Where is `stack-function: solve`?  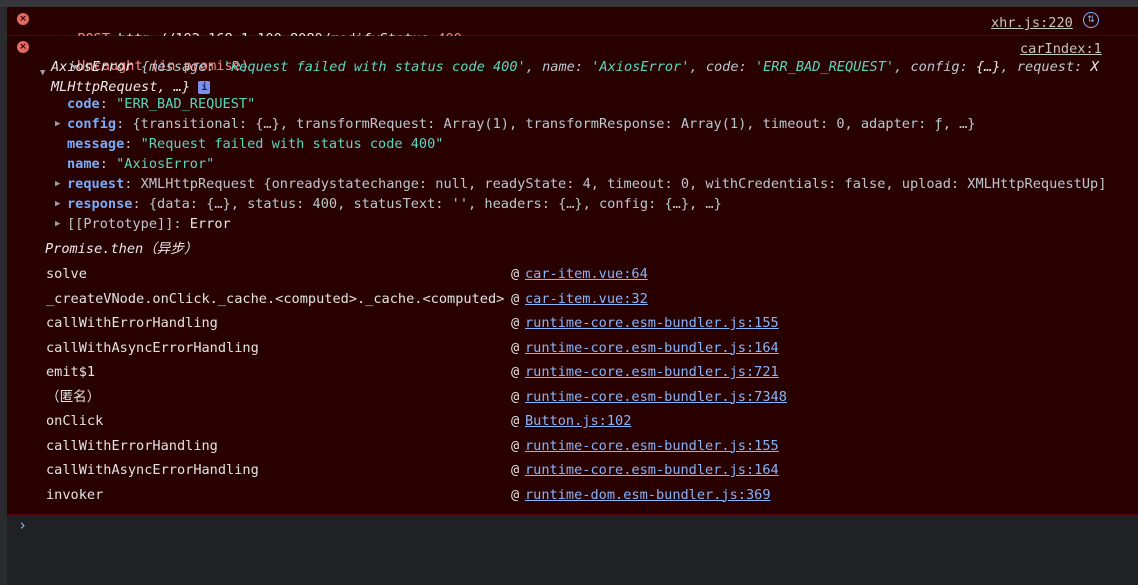
stack-function: solve is located at coordinates (66, 274).